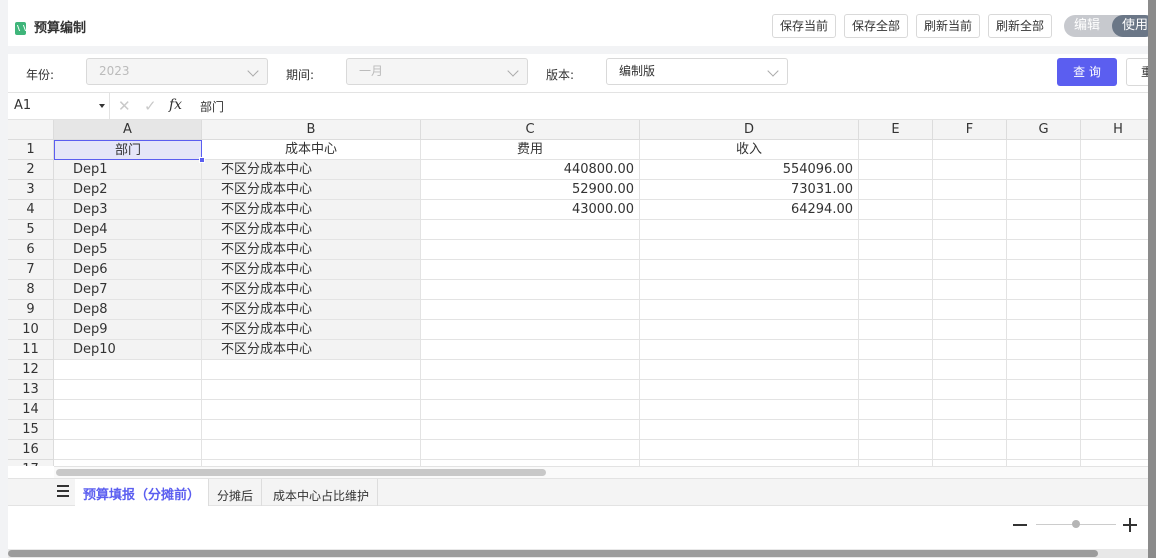 The width and height of the screenshot is (1156, 558). I want to click on column-header-c: C, so click(530, 130).